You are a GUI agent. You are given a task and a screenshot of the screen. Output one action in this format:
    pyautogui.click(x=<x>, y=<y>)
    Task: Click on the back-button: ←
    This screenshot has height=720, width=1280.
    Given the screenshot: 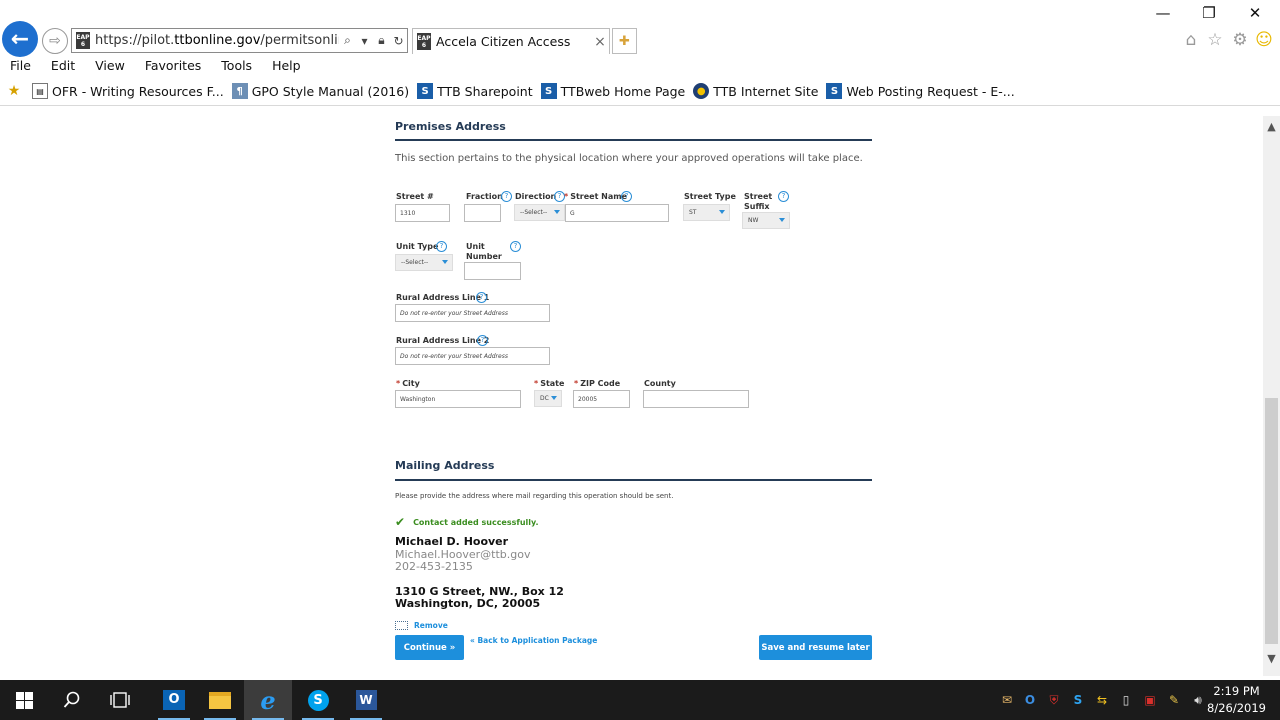 What is the action you would take?
    pyautogui.click(x=20, y=39)
    